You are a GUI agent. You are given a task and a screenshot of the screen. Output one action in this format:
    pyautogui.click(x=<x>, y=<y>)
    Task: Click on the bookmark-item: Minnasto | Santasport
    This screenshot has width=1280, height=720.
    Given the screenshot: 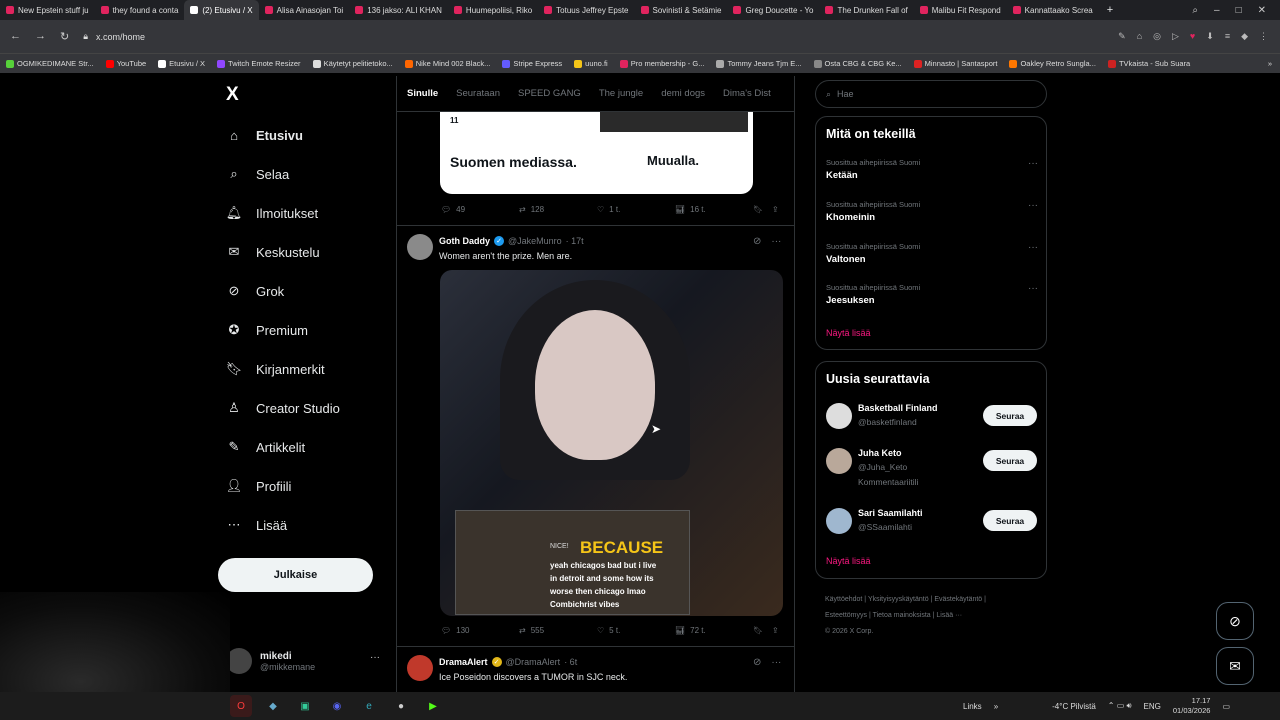 What is the action you would take?
    pyautogui.click(x=956, y=63)
    